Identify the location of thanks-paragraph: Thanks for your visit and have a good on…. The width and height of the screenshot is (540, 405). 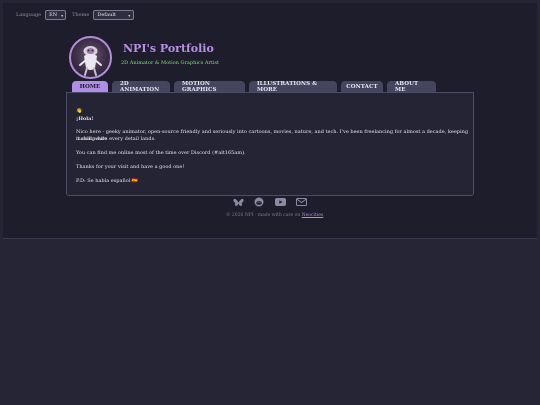
(130, 167).